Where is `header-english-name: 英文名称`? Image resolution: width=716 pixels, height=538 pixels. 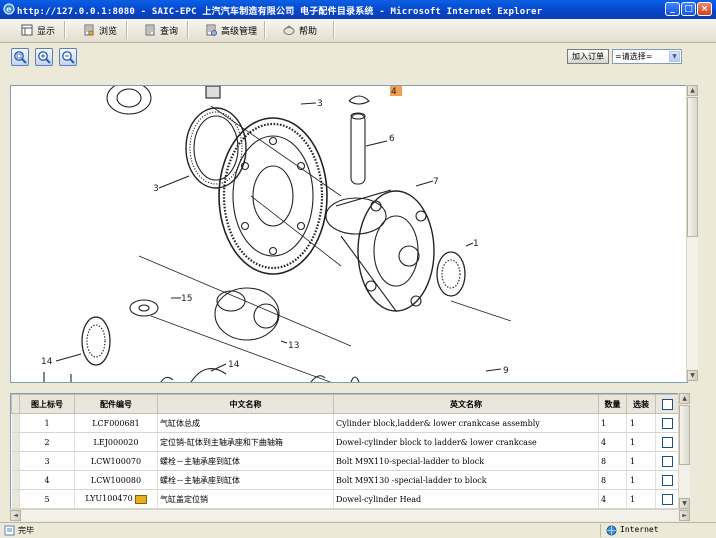
header-english-name: 英文名称 is located at coordinates (466, 404).